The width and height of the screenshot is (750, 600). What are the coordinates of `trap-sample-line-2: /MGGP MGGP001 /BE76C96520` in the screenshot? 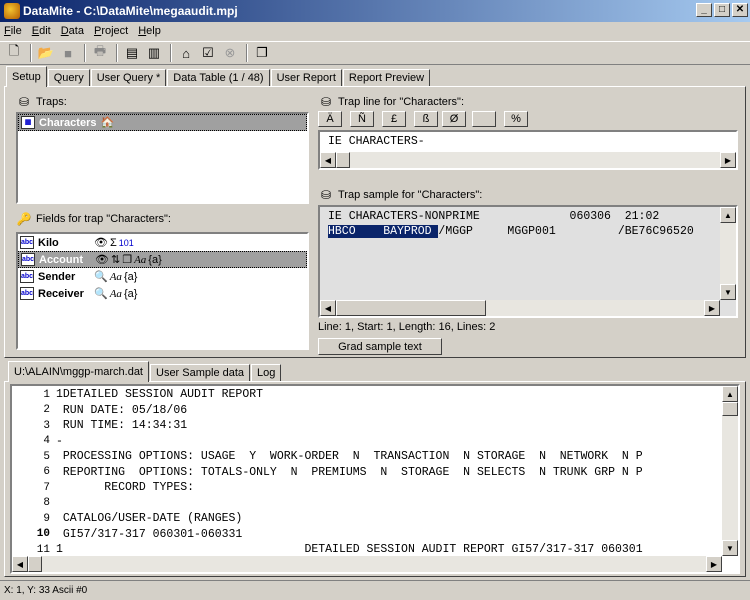 It's located at (565, 231).